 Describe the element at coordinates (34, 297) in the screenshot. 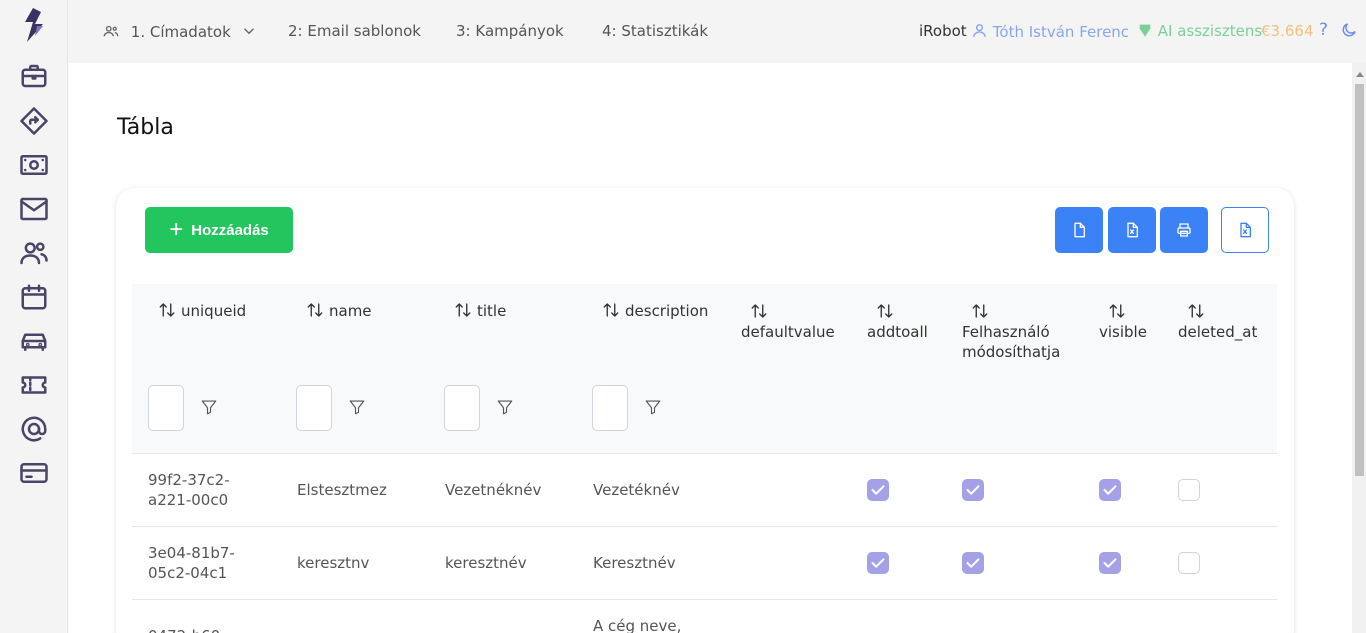

I see `calendar-icon` at that location.